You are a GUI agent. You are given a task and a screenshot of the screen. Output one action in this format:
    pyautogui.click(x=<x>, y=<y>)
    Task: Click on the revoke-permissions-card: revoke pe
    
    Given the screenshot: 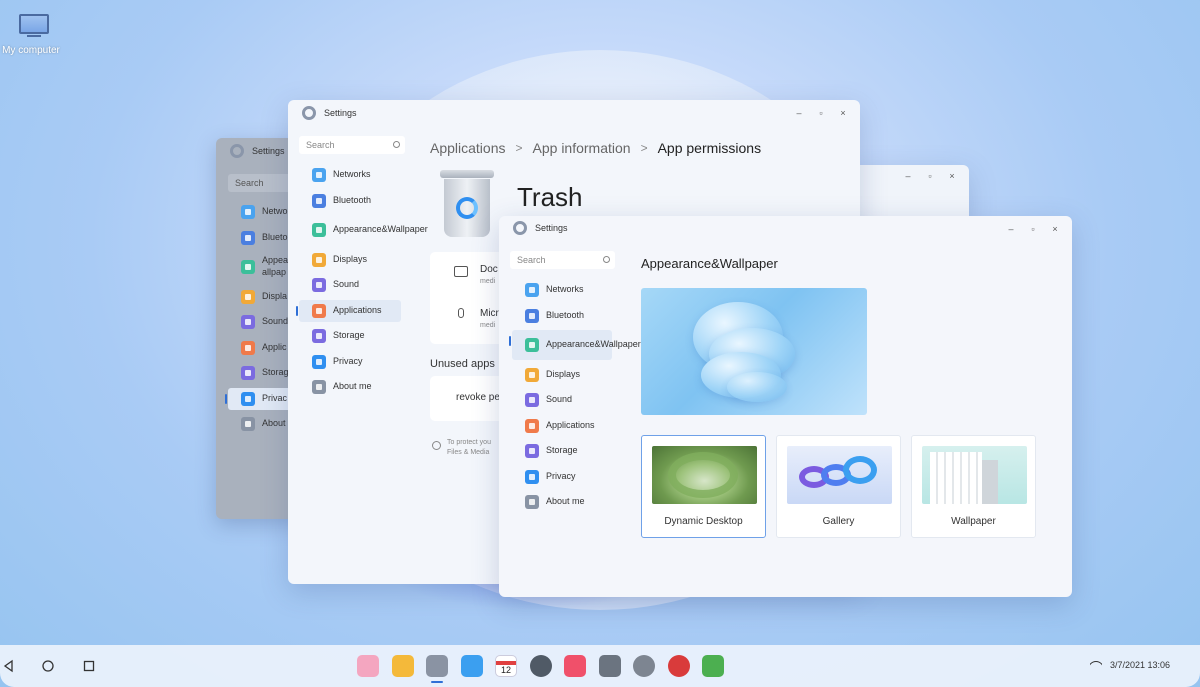 What is the action you would take?
    pyautogui.click(x=470, y=398)
    